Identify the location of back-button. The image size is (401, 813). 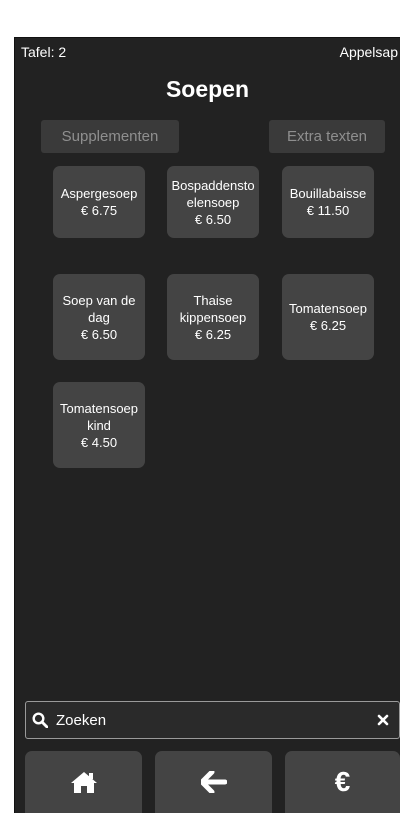
(213, 782).